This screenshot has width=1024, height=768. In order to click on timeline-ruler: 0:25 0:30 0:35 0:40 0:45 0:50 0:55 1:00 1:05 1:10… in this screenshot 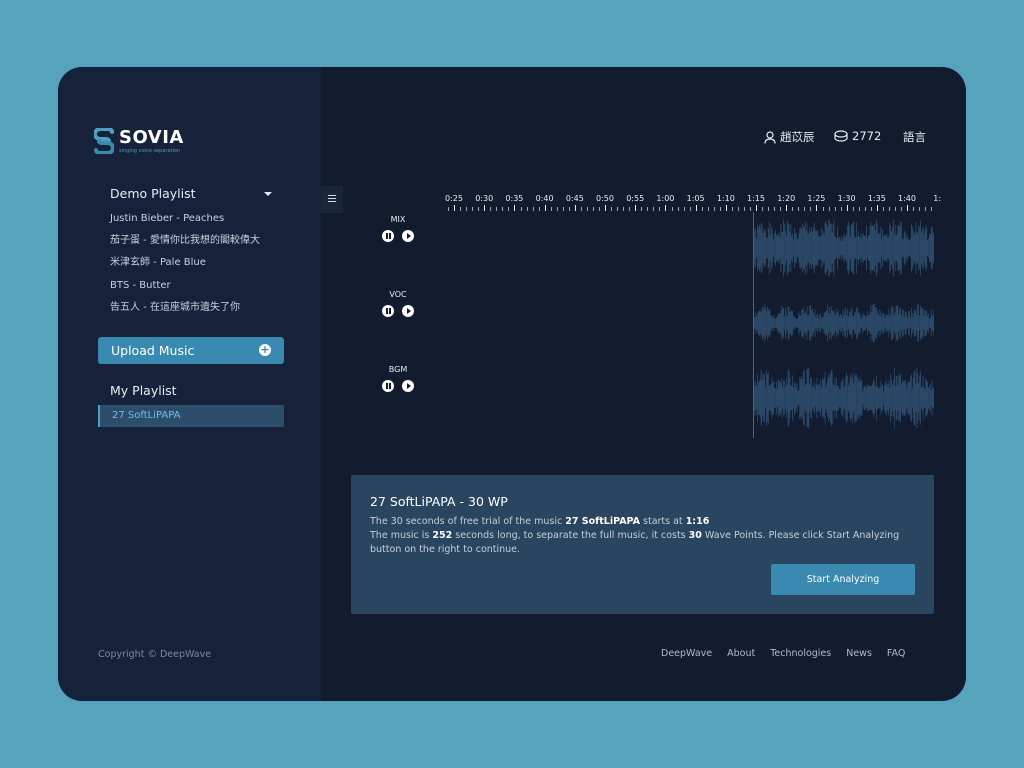, I will do `click(693, 202)`.